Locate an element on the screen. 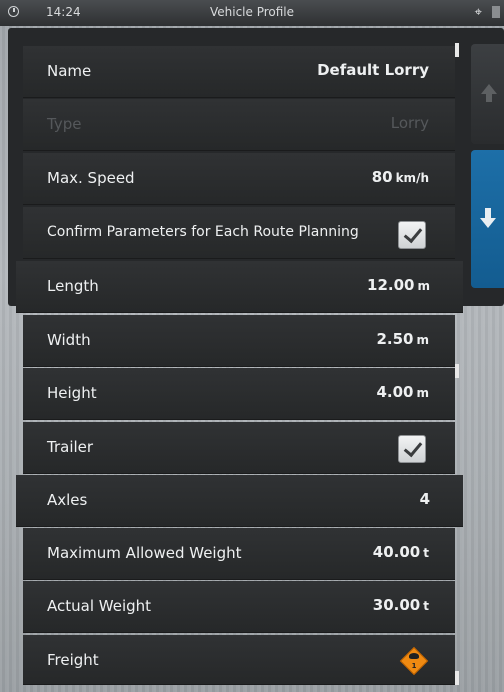 This screenshot has height=692, width=504. list-item-length: Length 12.00 m is located at coordinates (239, 287).